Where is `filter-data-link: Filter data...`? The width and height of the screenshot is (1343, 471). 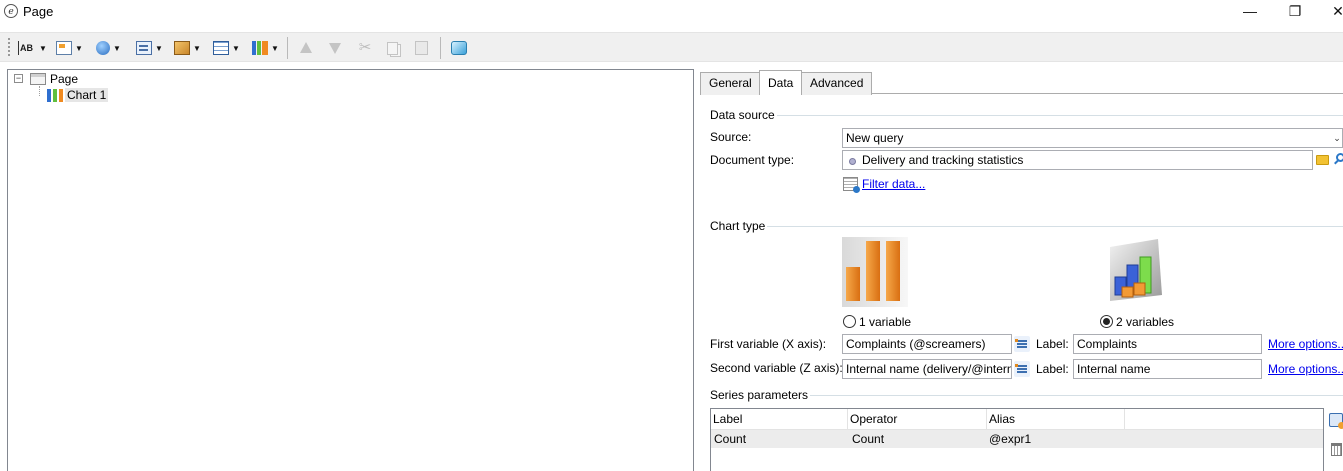
filter-data-link: Filter data... is located at coordinates (893, 184).